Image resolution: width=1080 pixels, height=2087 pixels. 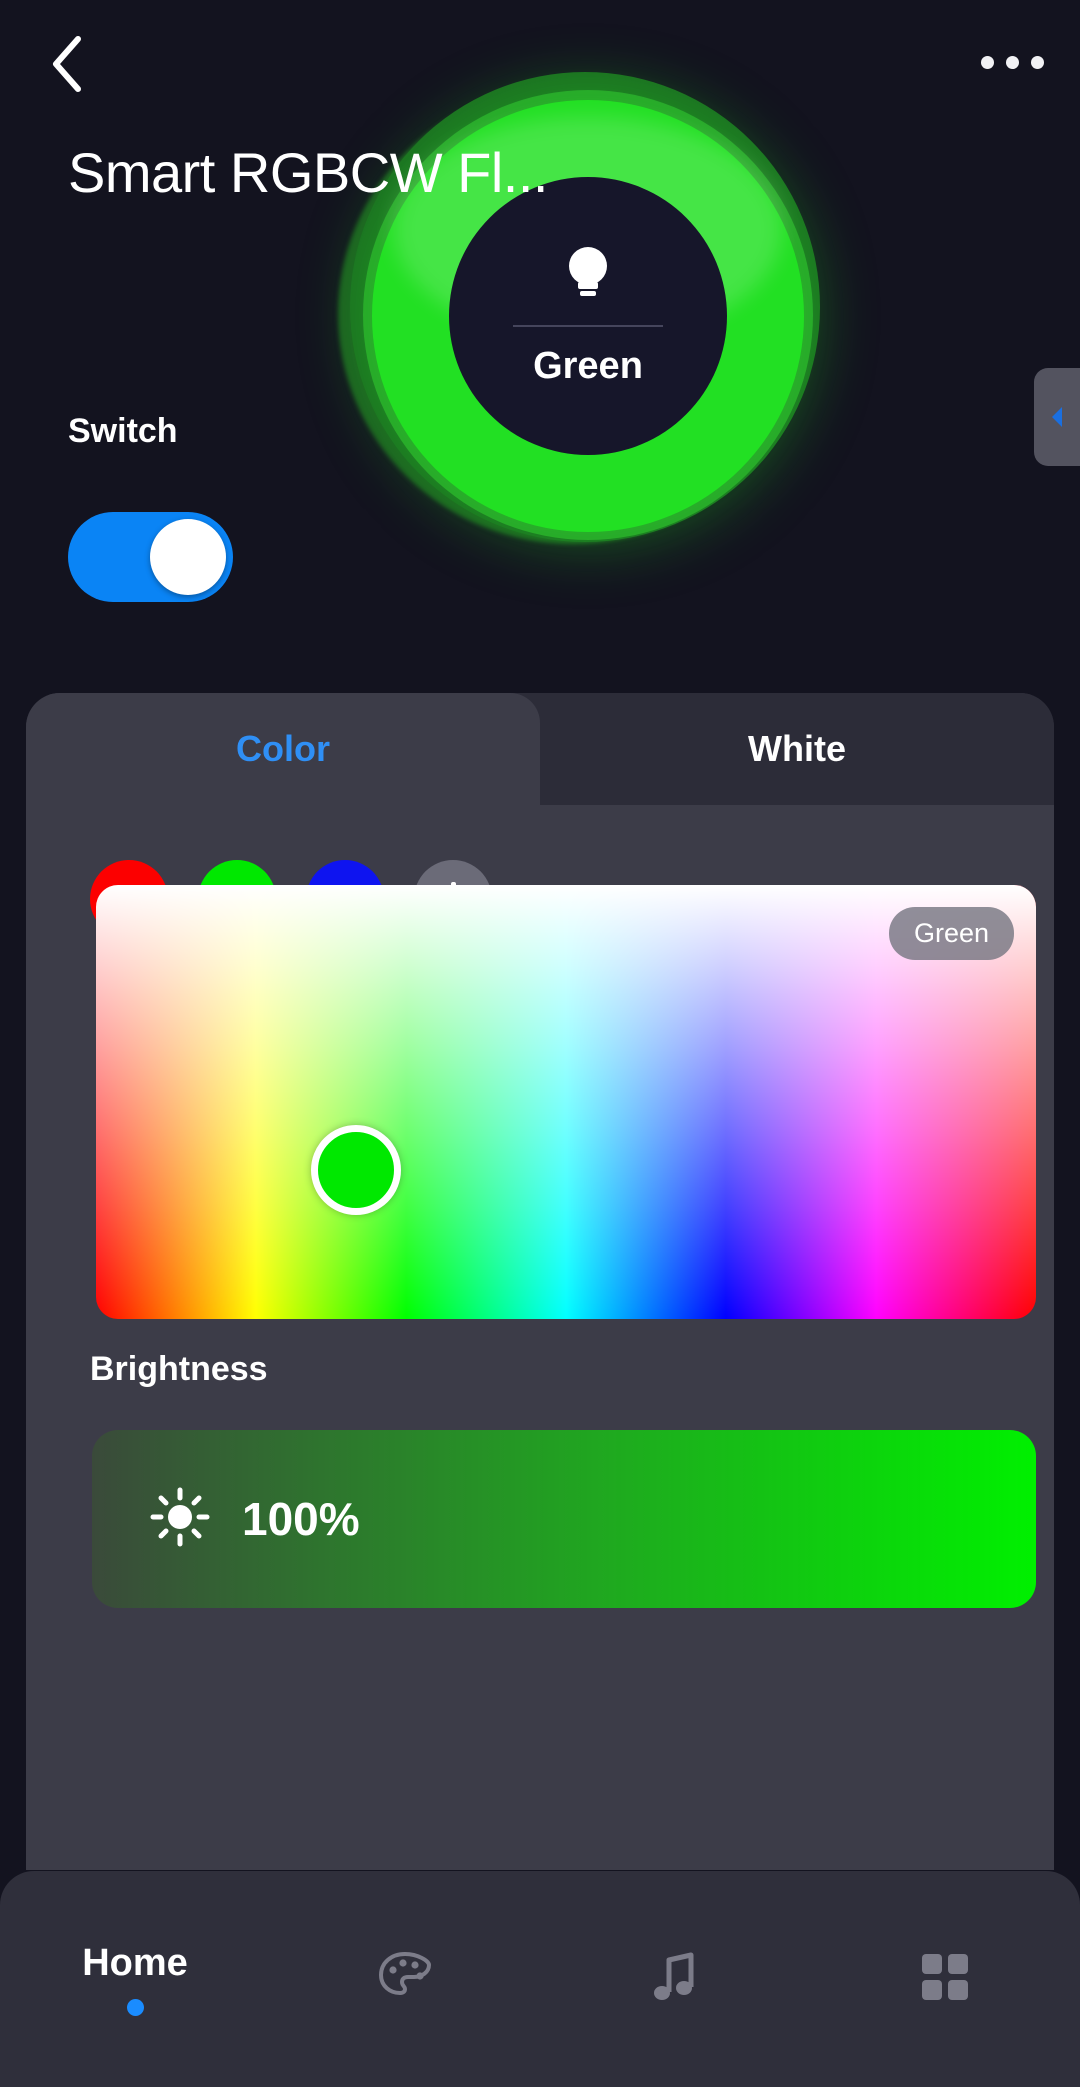 What do you see at coordinates (540, 60) in the screenshot?
I see `top-bar` at bounding box center [540, 60].